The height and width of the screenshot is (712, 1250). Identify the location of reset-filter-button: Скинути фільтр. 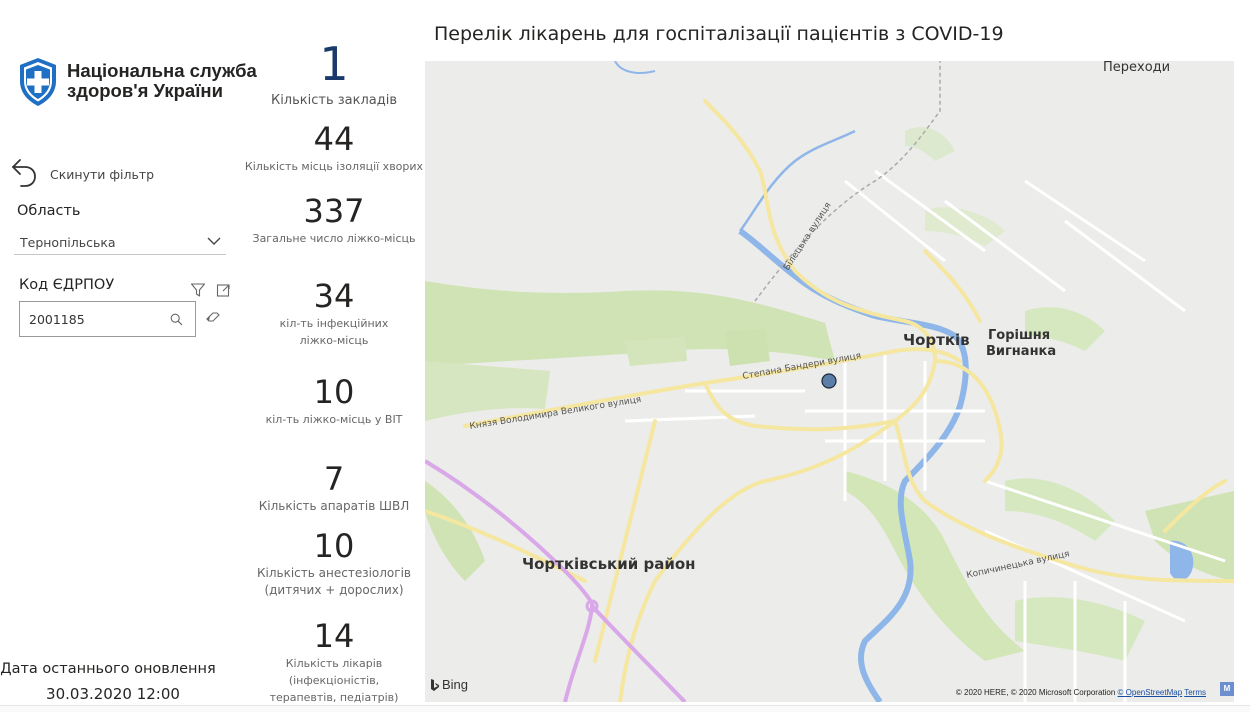
(82, 172).